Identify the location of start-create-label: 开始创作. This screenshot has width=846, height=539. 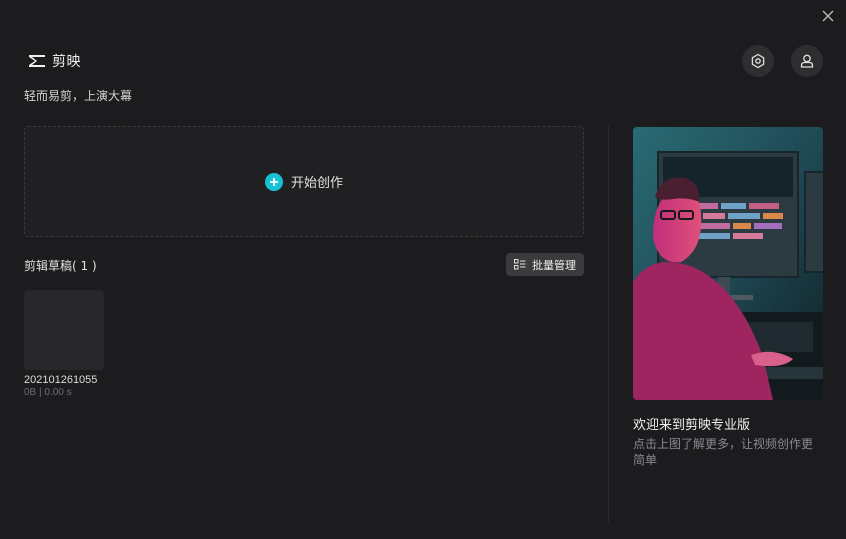
(316, 183).